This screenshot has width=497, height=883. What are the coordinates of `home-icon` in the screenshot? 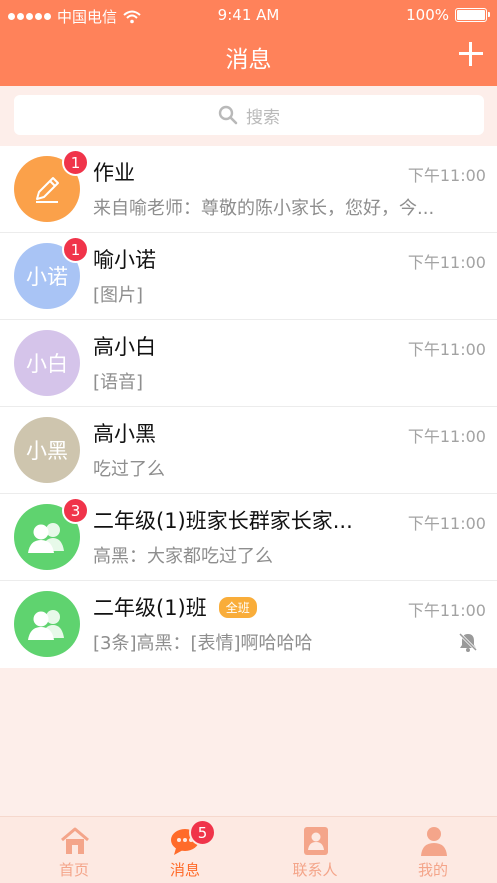 It's located at (75, 840).